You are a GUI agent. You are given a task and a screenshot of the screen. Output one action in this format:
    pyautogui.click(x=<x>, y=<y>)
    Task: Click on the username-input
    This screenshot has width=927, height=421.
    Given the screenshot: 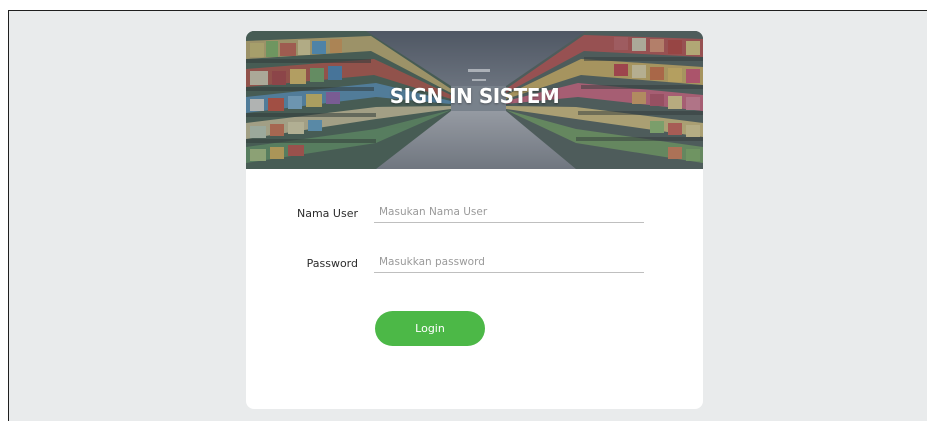 What is the action you would take?
    pyautogui.click(x=509, y=212)
    